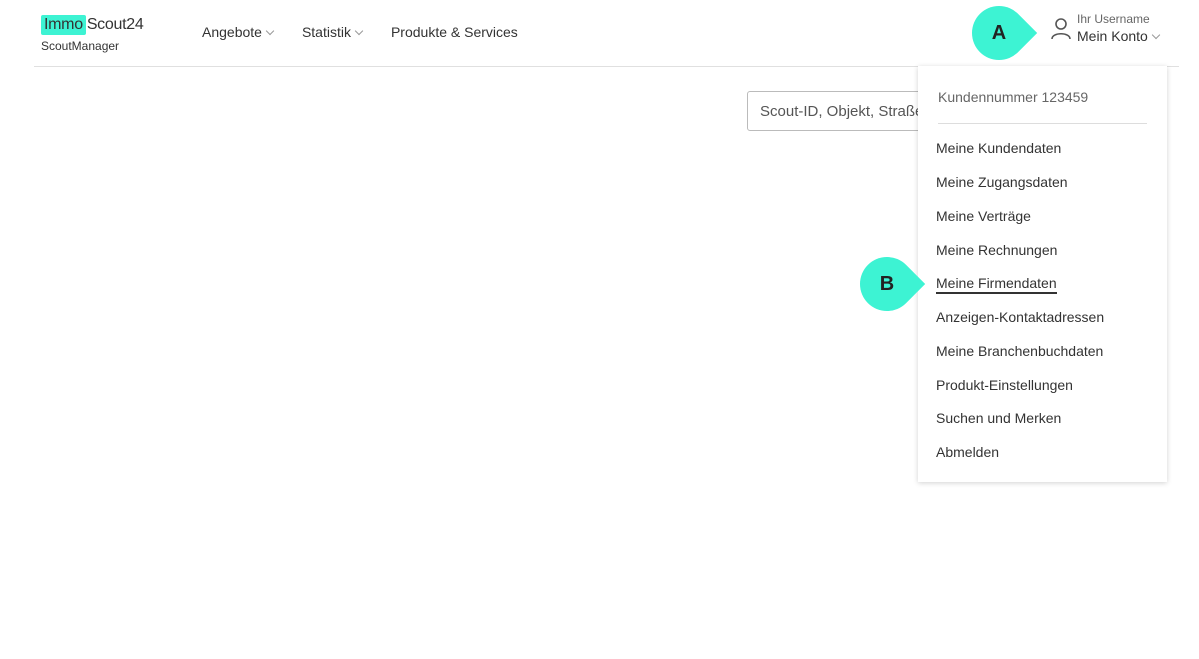 The width and height of the screenshot is (1199, 659). I want to click on divider, so click(1042, 123).